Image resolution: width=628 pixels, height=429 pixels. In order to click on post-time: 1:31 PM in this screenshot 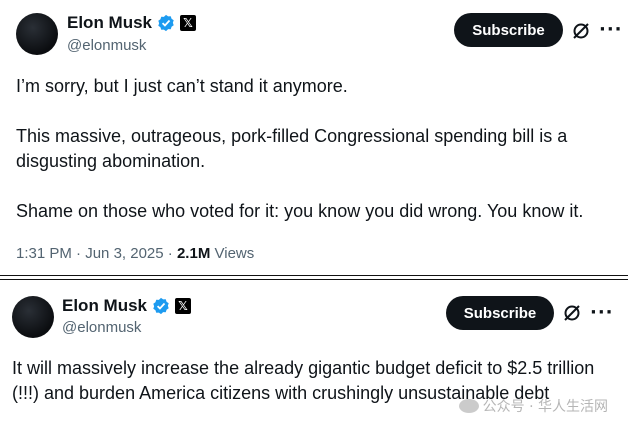, I will do `click(44, 253)`.